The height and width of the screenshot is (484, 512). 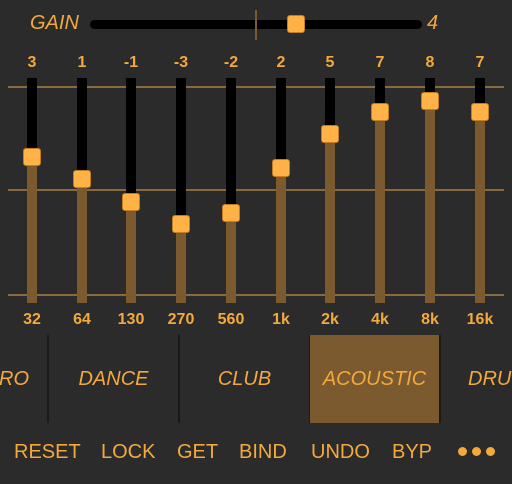 I want to click on preset-dru: DRU, so click(x=476, y=379).